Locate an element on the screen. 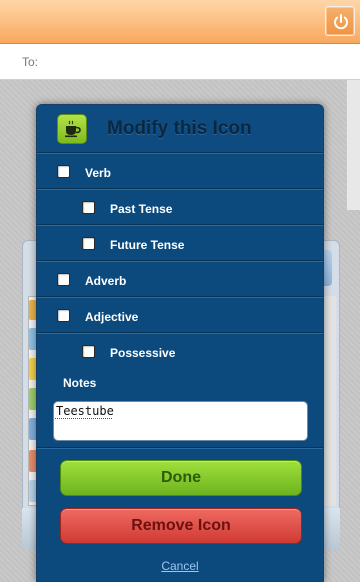  option-label: Adverb is located at coordinates (106, 281).